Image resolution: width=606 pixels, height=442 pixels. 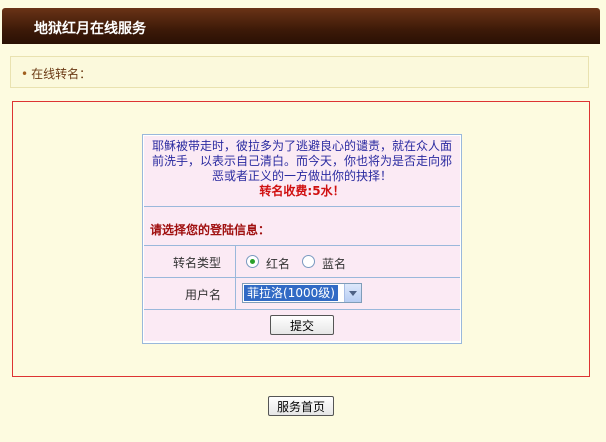 What do you see at coordinates (299, 72) in the screenshot?
I see `breadcrumb: • 在线转名：` at bounding box center [299, 72].